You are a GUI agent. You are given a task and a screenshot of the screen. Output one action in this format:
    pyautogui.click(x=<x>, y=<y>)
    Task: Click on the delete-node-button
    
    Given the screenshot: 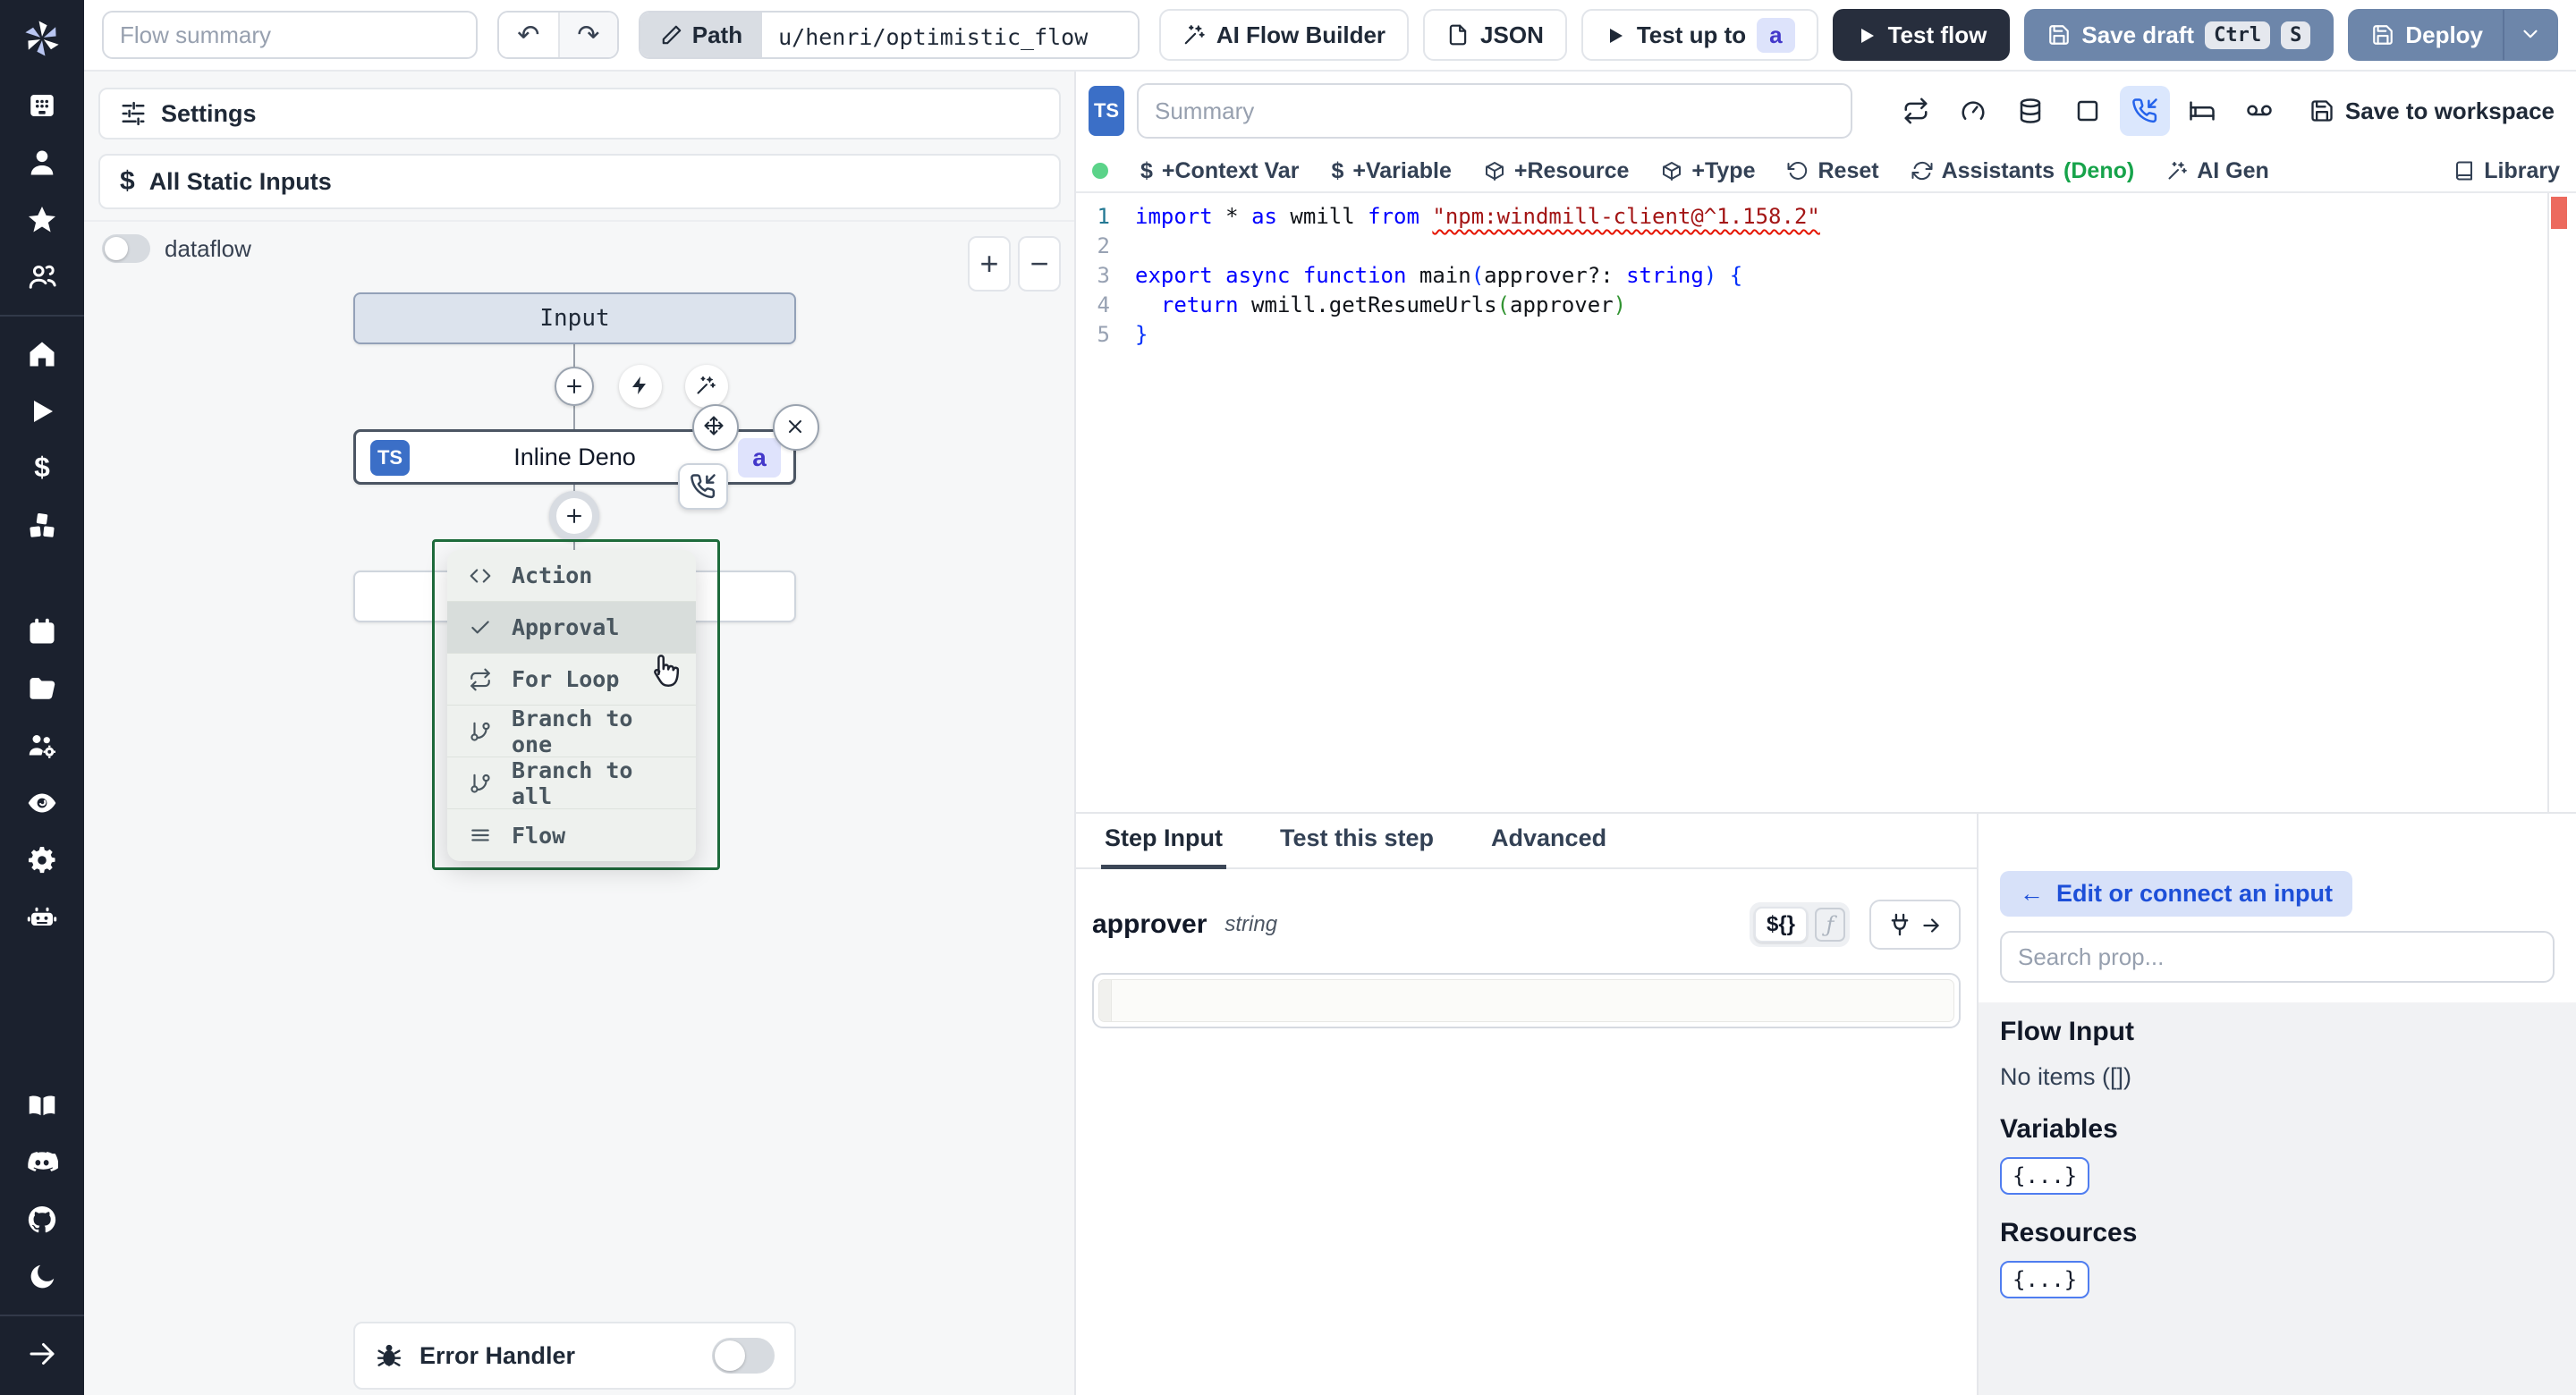 What is the action you would take?
    pyautogui.click(x=796, y=427)
    